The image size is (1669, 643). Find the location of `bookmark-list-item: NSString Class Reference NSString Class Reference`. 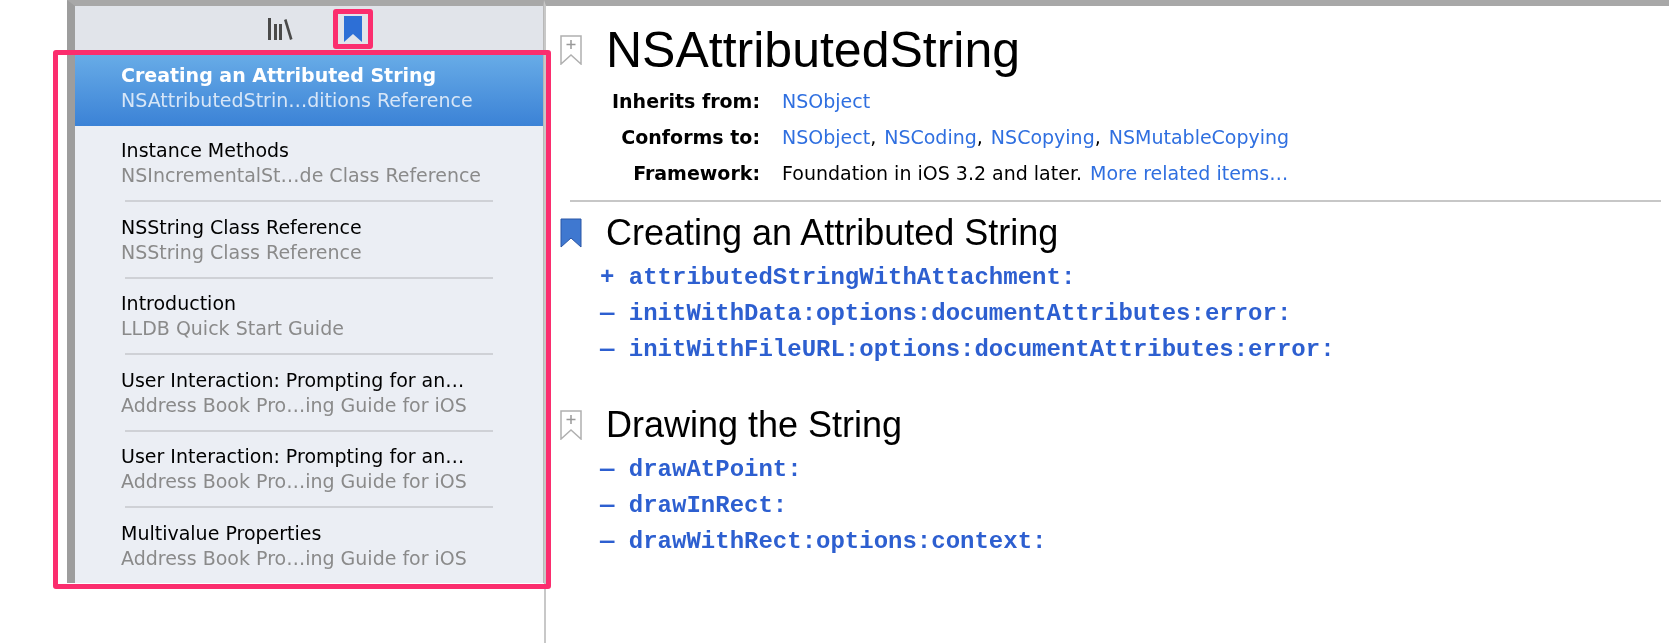

bookmark-list-item: NSString Class Reference NSString Class Reference is located at coordinates (309, 239).